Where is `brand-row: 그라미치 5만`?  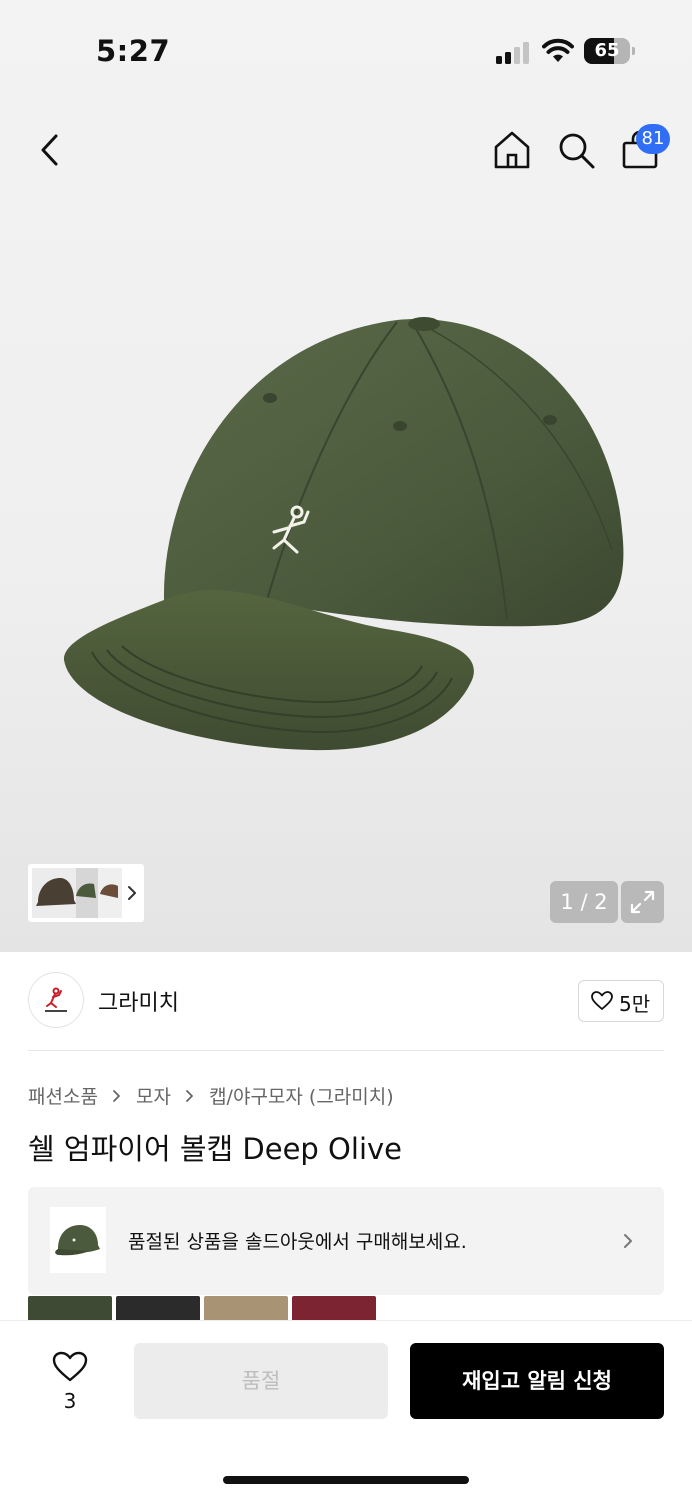 brand-row: 그라미치 5만 is located at coordinates (346, 1001).